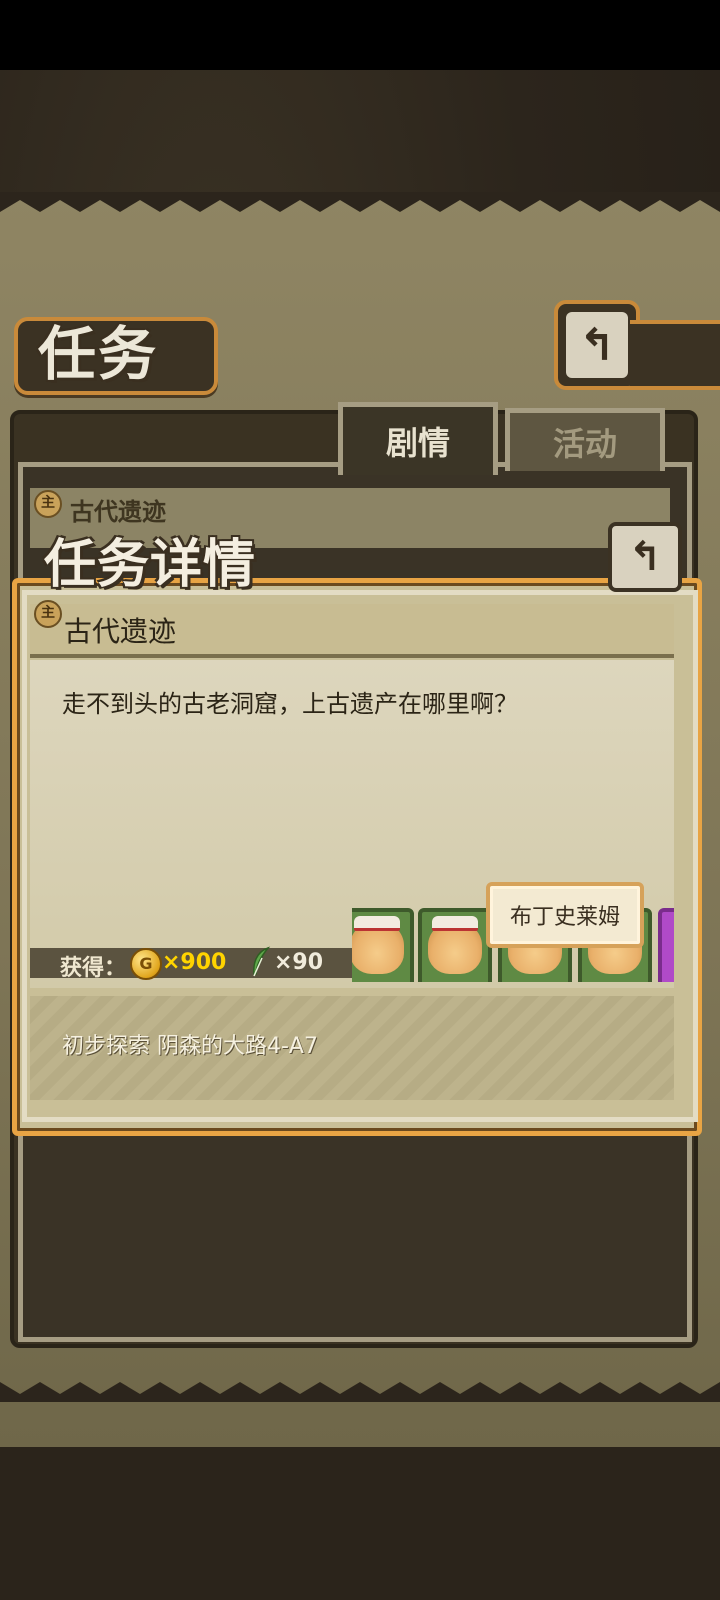 The width and height of the screenshot is (720, 1600). I want to click on tab-event: 活动, so click(585, 439).